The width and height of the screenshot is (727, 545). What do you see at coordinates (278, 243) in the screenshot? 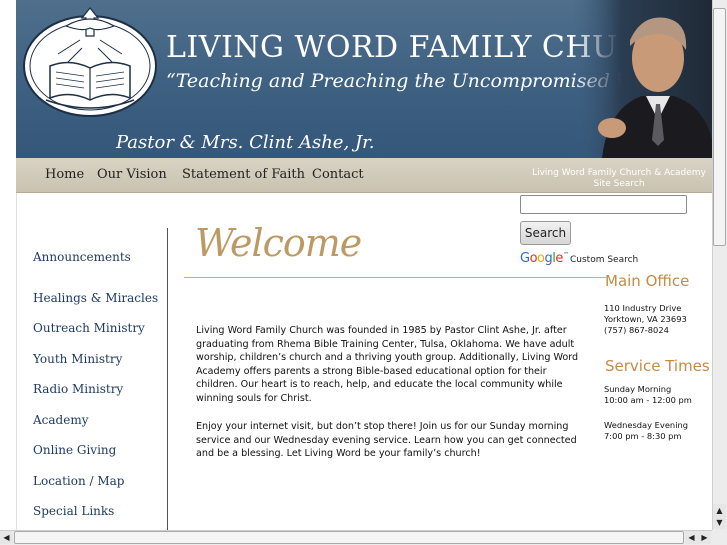
I see `welcome-heading: Welcome` at bounding box center [278, 243].